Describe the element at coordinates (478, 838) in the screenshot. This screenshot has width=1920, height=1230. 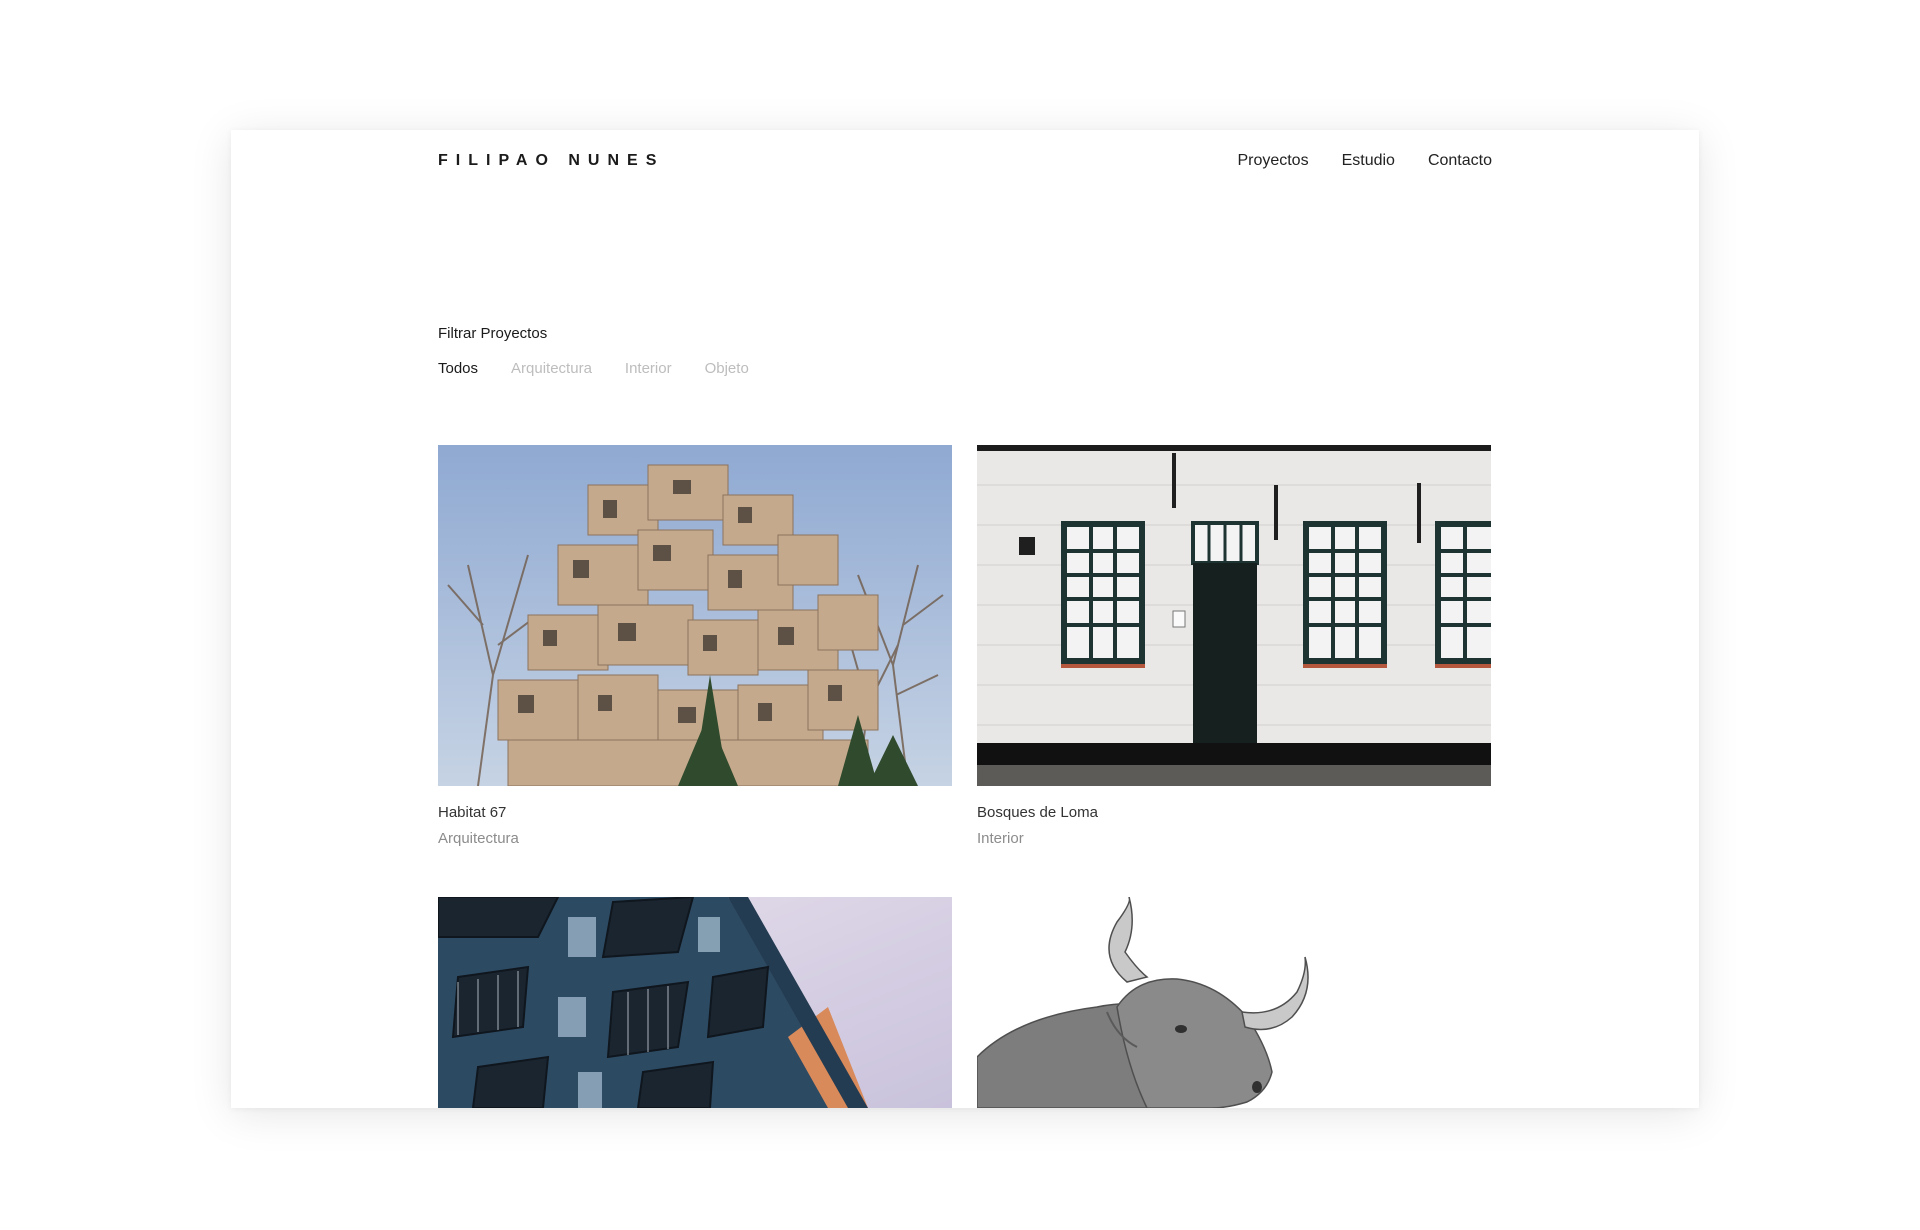
I see `project-category: Arquitectura` at that location.